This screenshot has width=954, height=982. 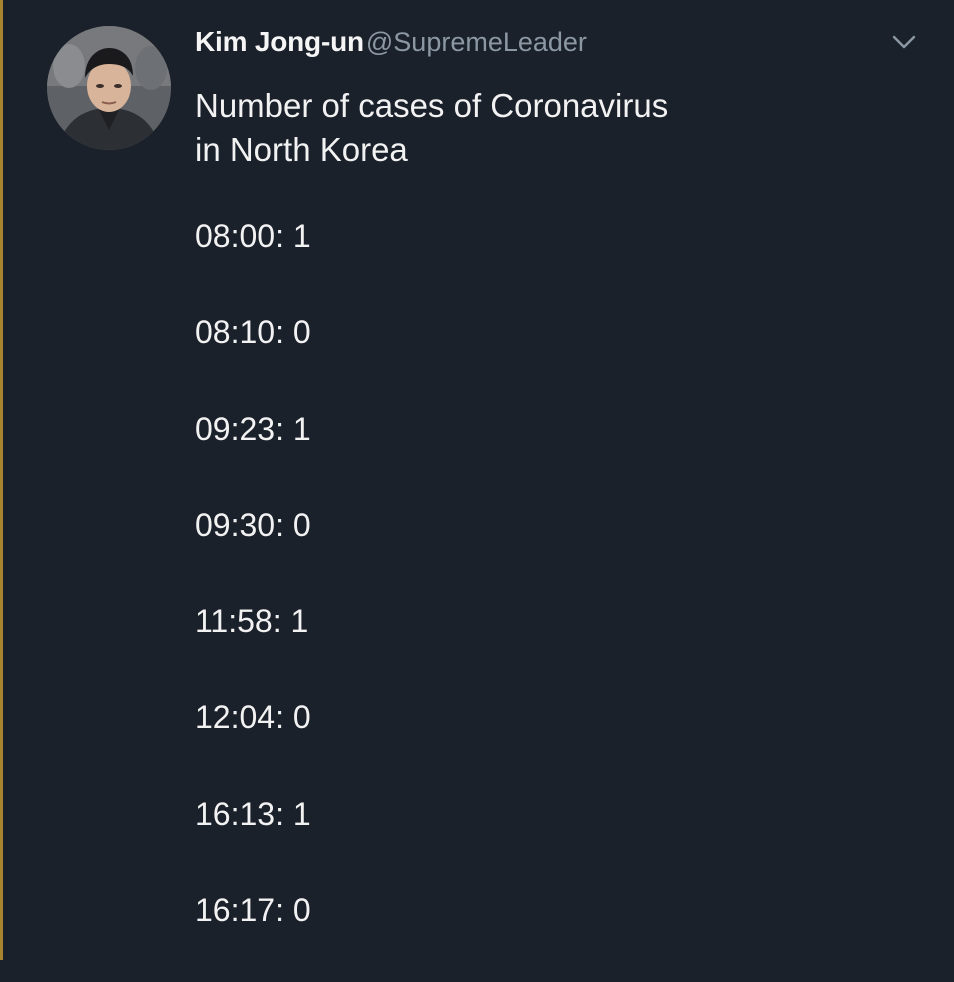 What do you see at coordinates (301, 149) in the screenshot?
I see `tweet-text-line: in North Korea` at bounding box center [301, 149].